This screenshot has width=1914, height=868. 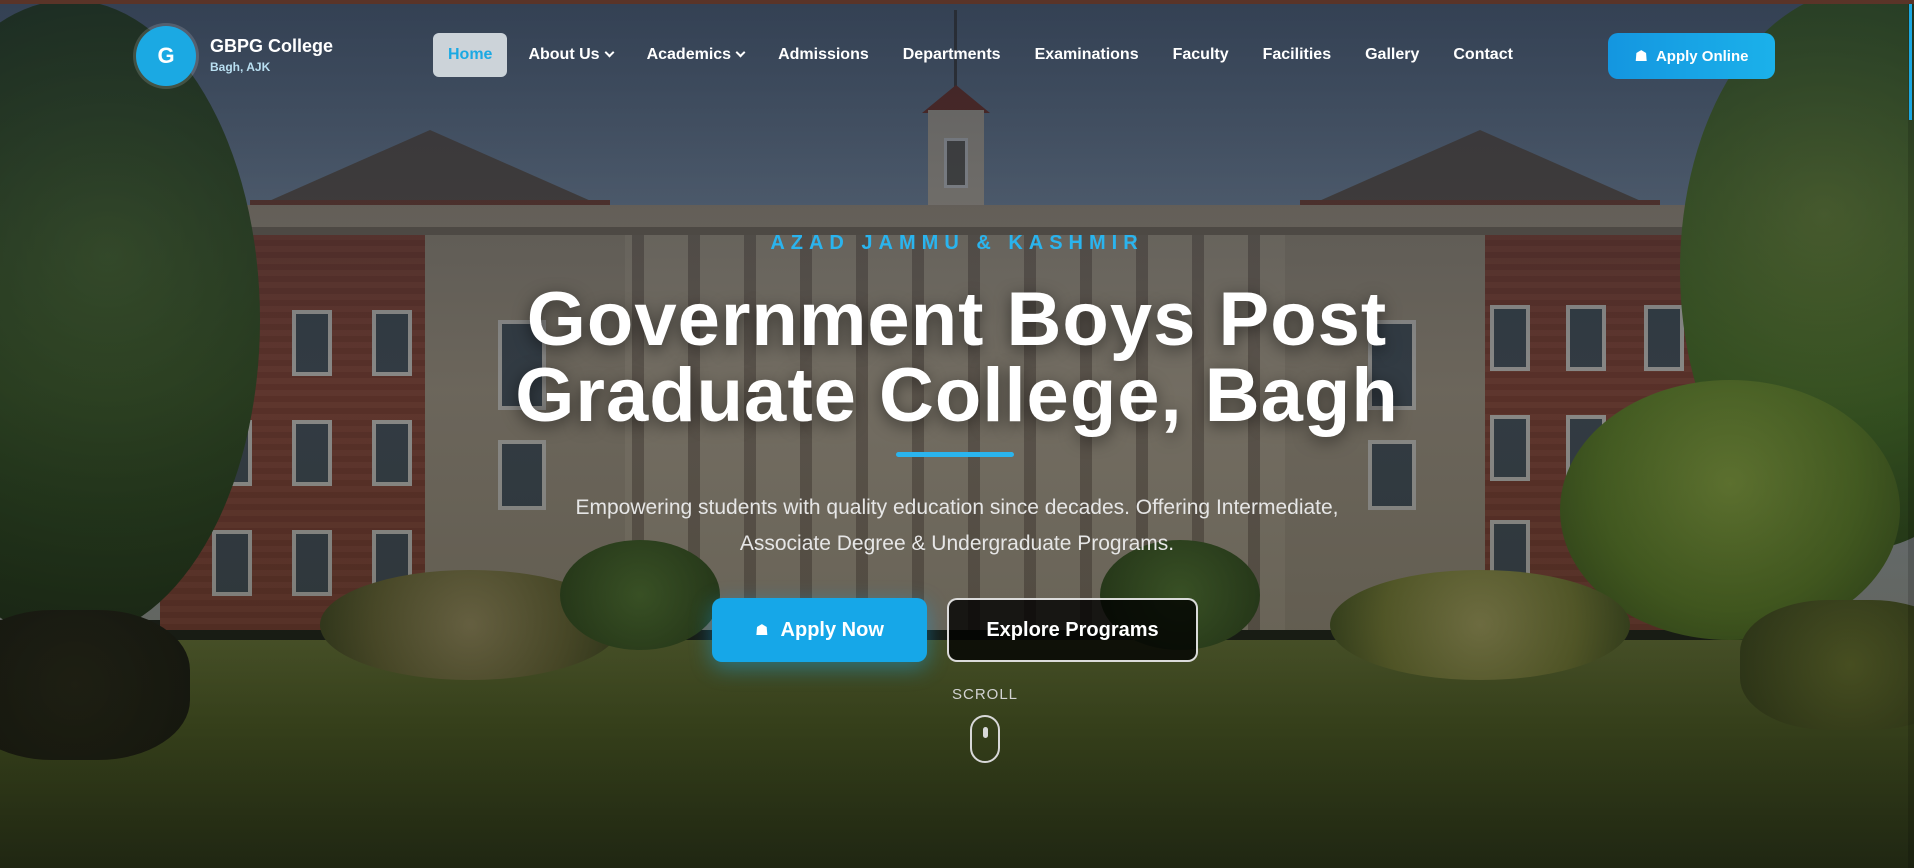 What do you see at coordinates (985, 732) in the screenshot?
I see `mouse-wheel-icon` at bounding box center [985, 732].